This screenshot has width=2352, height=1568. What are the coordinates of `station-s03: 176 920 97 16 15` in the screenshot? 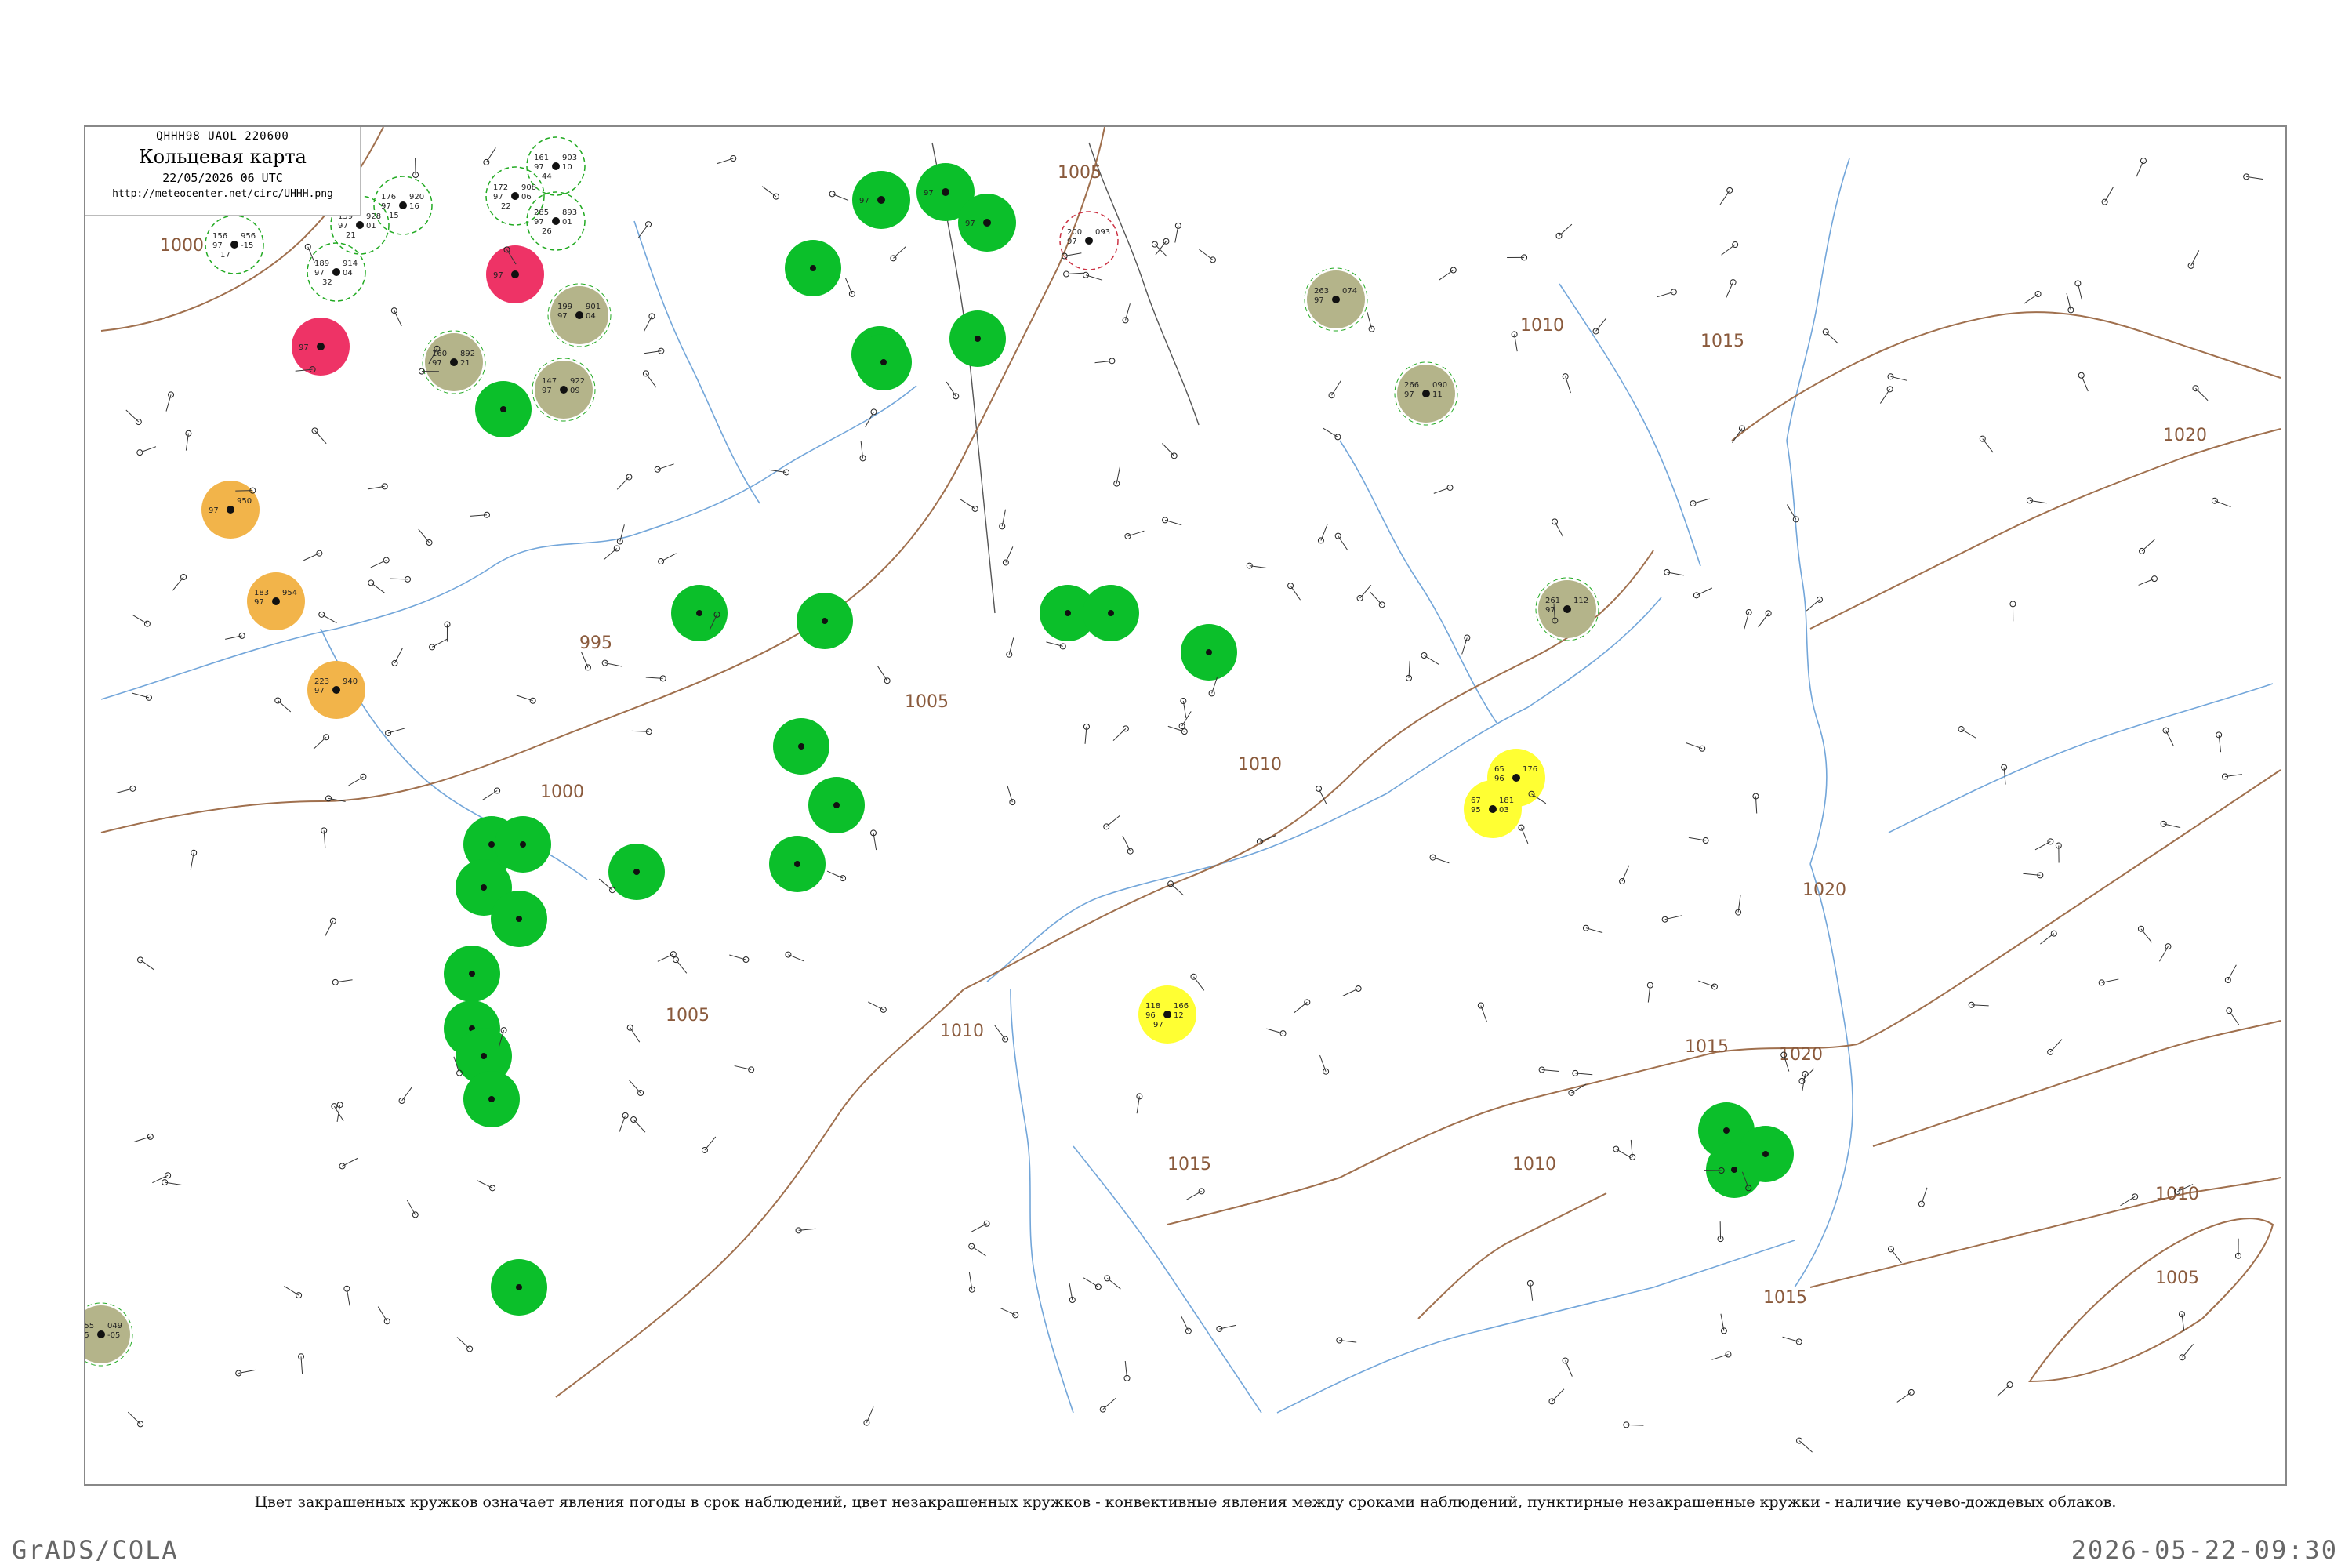 It's located at (403, 205).